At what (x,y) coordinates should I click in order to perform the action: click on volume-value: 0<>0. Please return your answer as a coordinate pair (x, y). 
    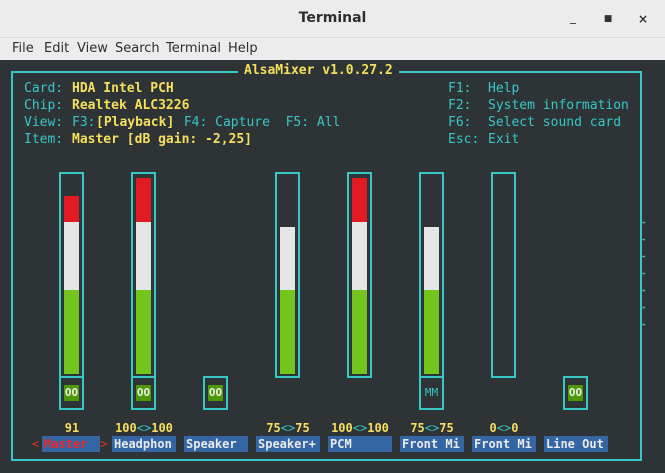
    Looking at the image, I should click on (504, 428).